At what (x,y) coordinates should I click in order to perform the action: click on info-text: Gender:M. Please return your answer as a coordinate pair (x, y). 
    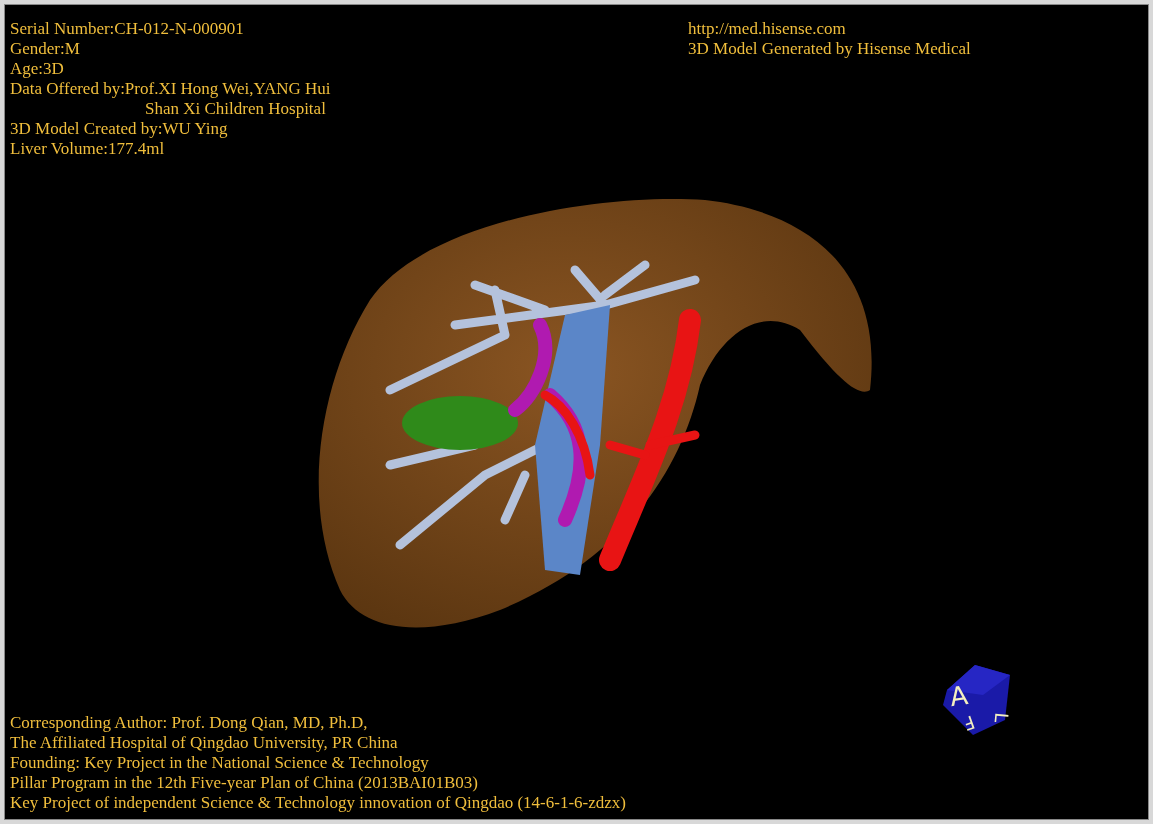
    Looking at the image, I should click on (45, 49).